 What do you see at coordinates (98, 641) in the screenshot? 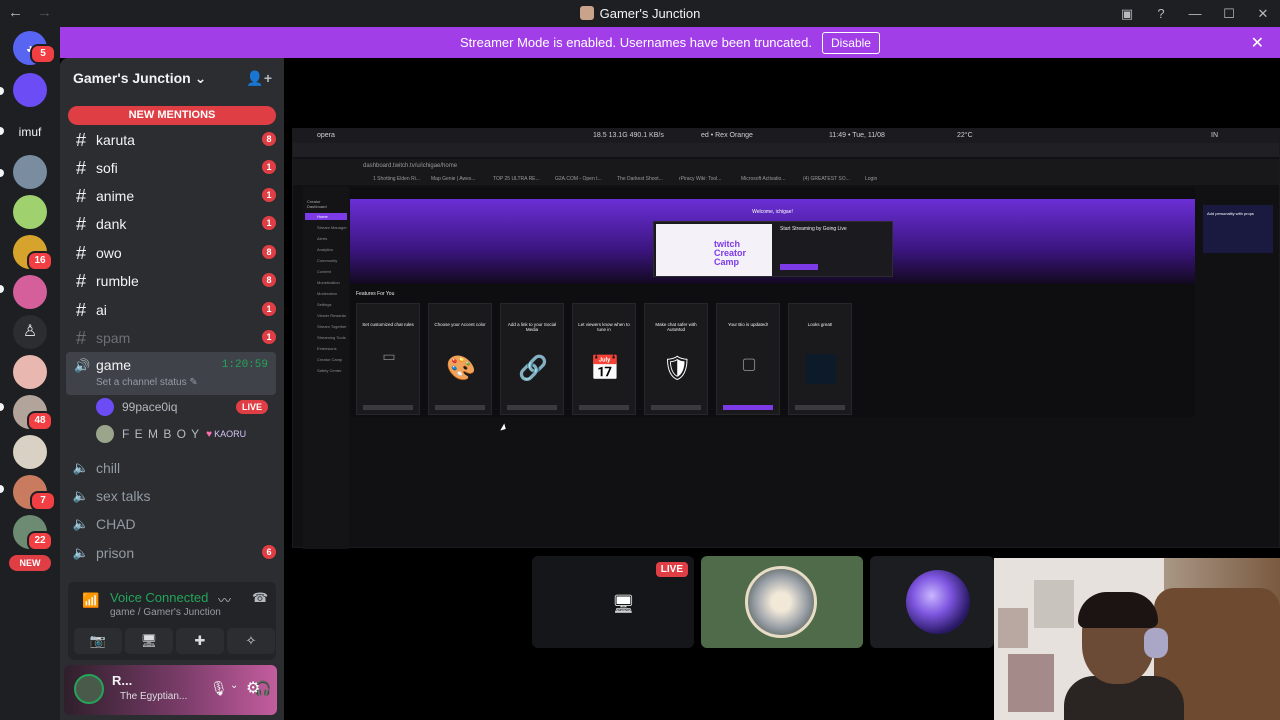
I see `camera-off-button: 📷` at bounding box center [98, 641].